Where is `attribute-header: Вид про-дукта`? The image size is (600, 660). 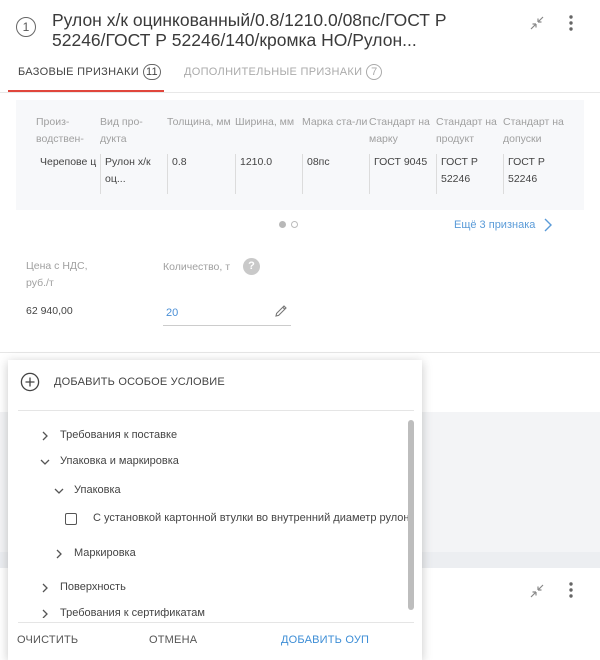
attribute-header: Вид про-дукта is located at coordinates (121, 130).